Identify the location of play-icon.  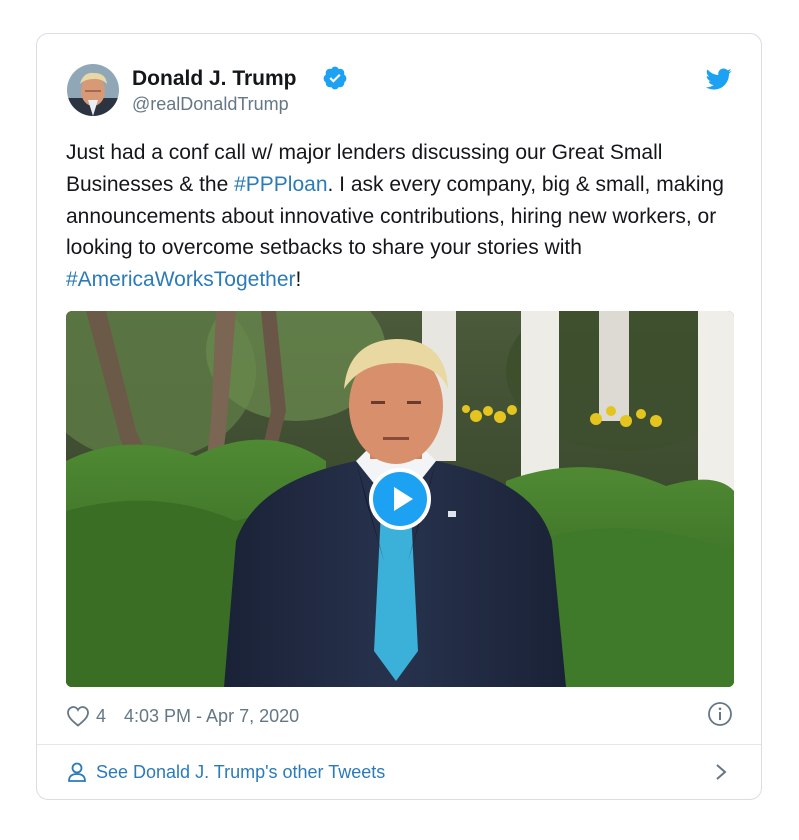
(400, 499).